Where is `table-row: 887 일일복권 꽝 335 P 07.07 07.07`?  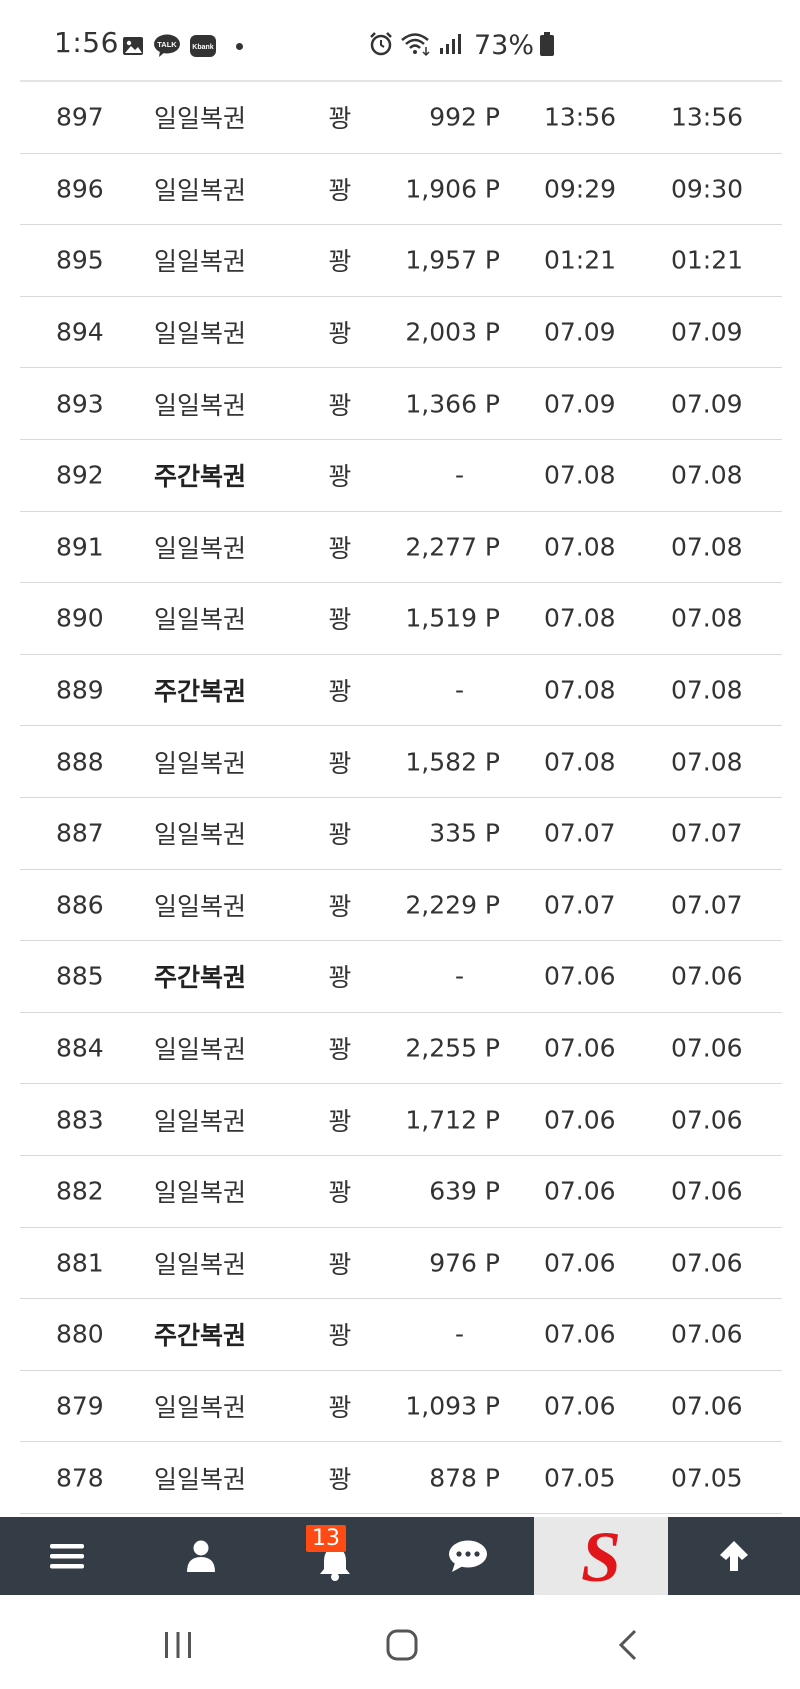
table-row: 887 일일복권 꽝 335 P 07.07 07.07 is located at coordinates (401, 834).